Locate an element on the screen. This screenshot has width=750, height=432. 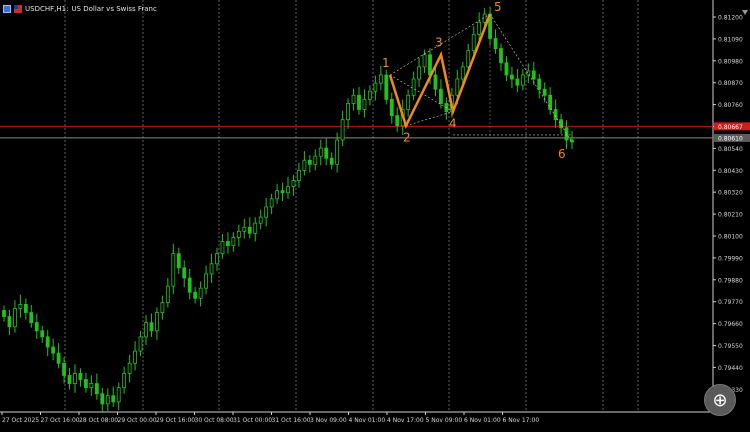
pattern-point-label: 2 is located at coordinates (407, 138).